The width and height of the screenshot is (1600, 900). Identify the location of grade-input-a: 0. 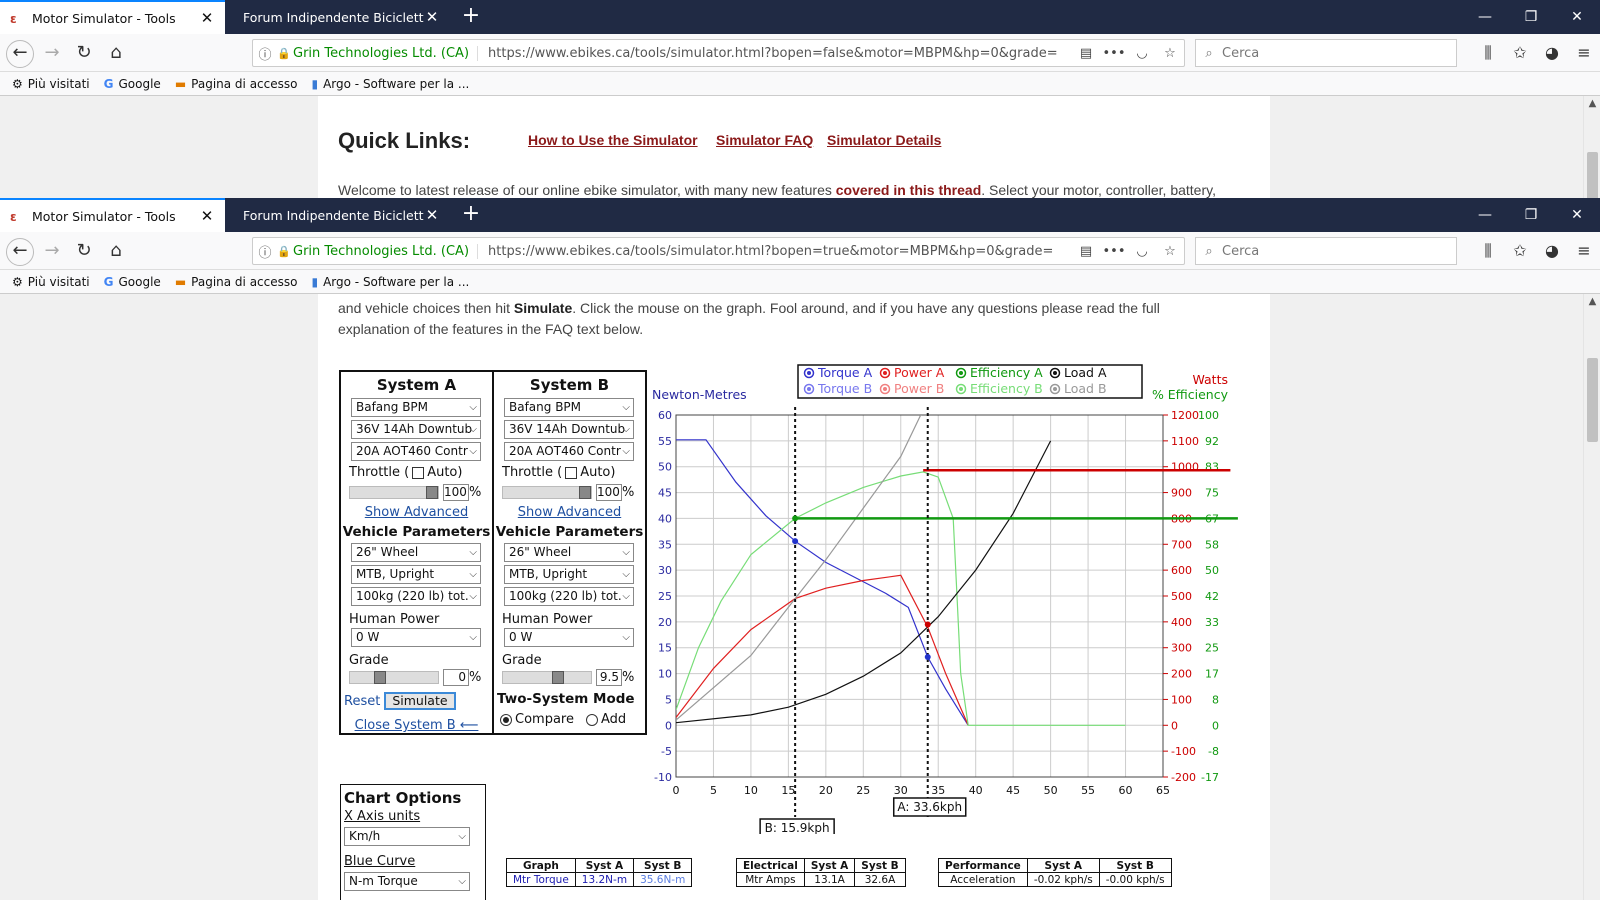
(456, 677).